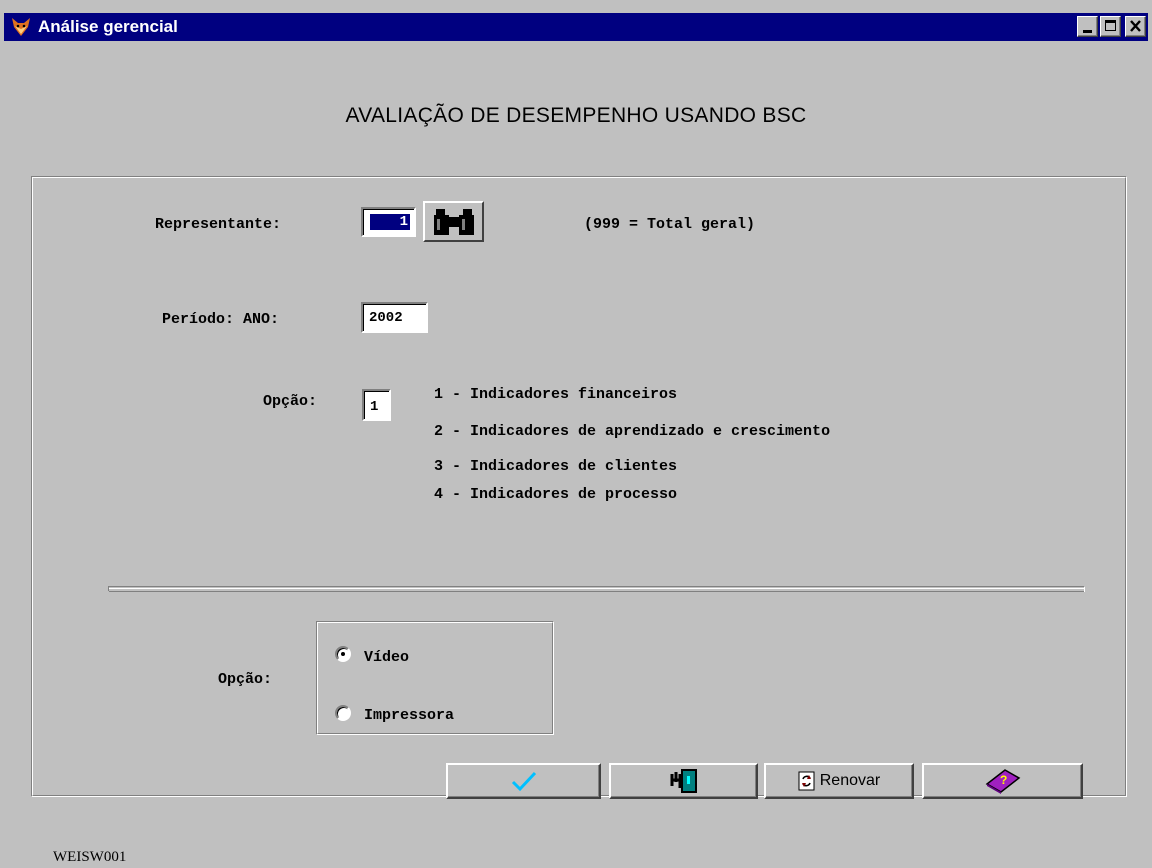  I want to click on radio-impressora-label: Impressora, so click(409, 715).